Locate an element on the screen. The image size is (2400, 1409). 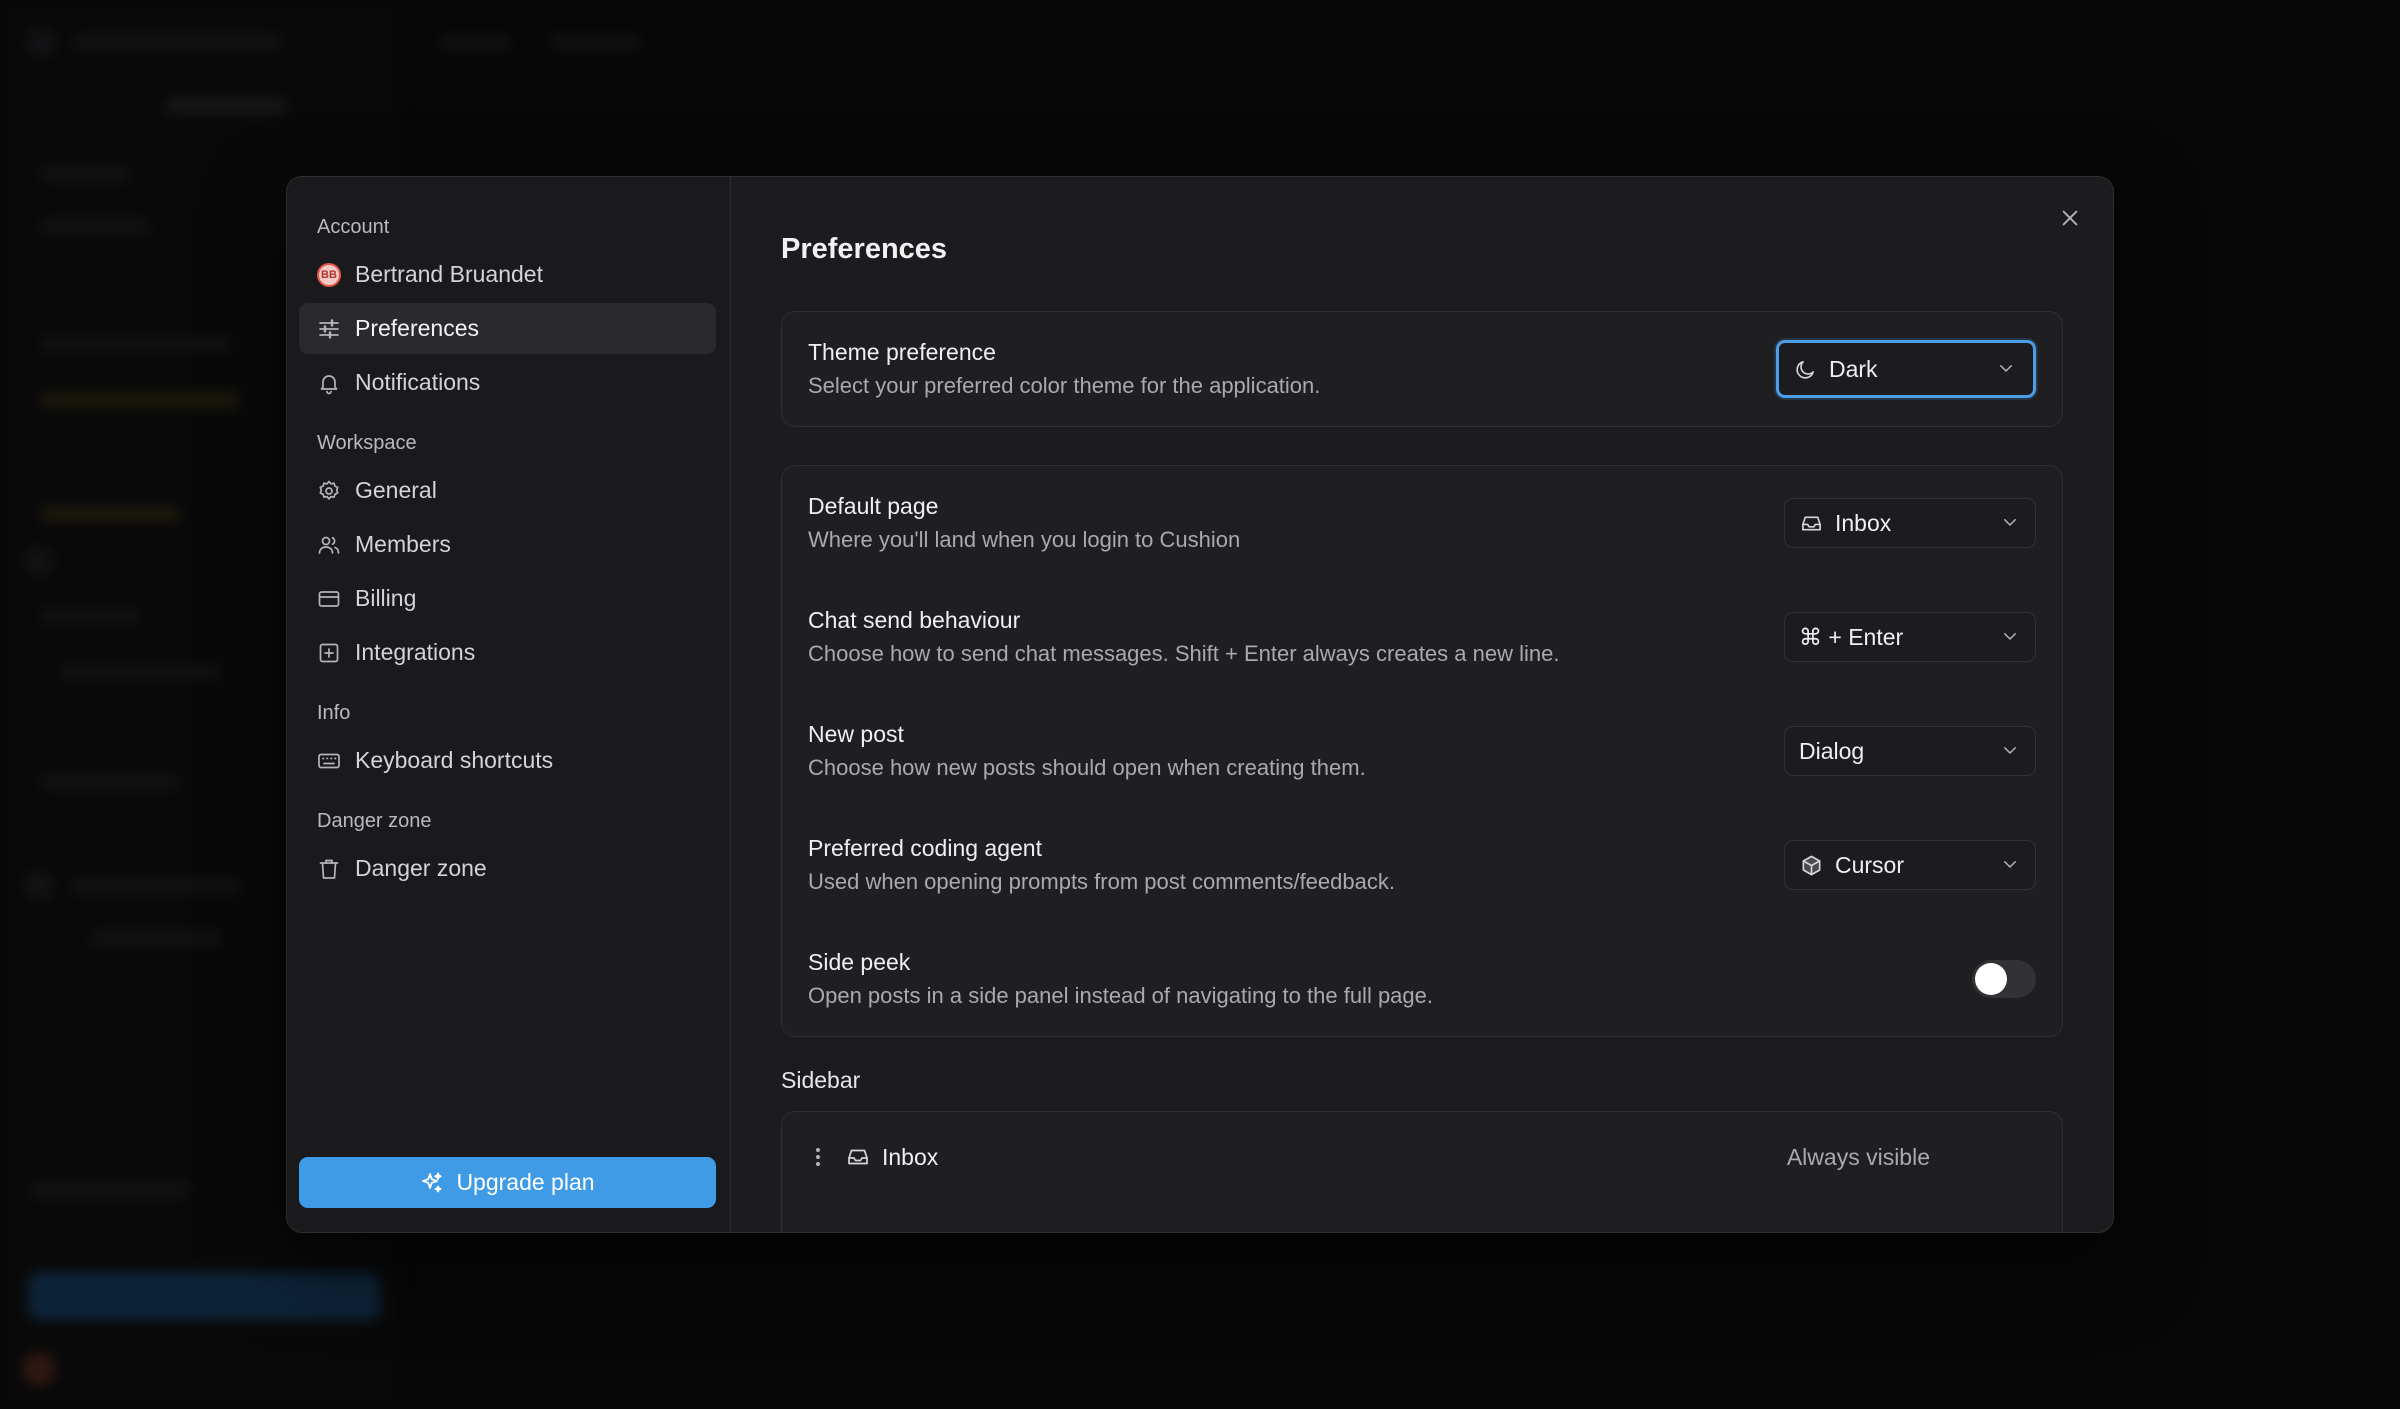
theme-select: Dark is located at coordinates (1906, 369).